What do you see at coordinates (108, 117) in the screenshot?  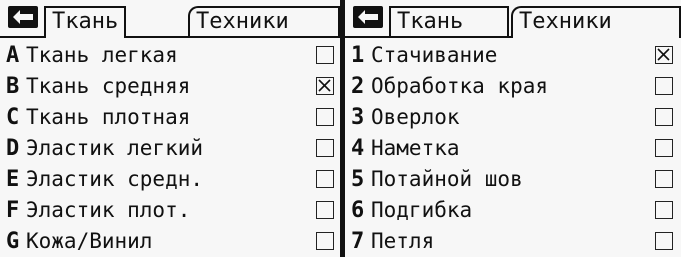 I see `item-label: Ткань плотная` at bounding box center [108, 117].